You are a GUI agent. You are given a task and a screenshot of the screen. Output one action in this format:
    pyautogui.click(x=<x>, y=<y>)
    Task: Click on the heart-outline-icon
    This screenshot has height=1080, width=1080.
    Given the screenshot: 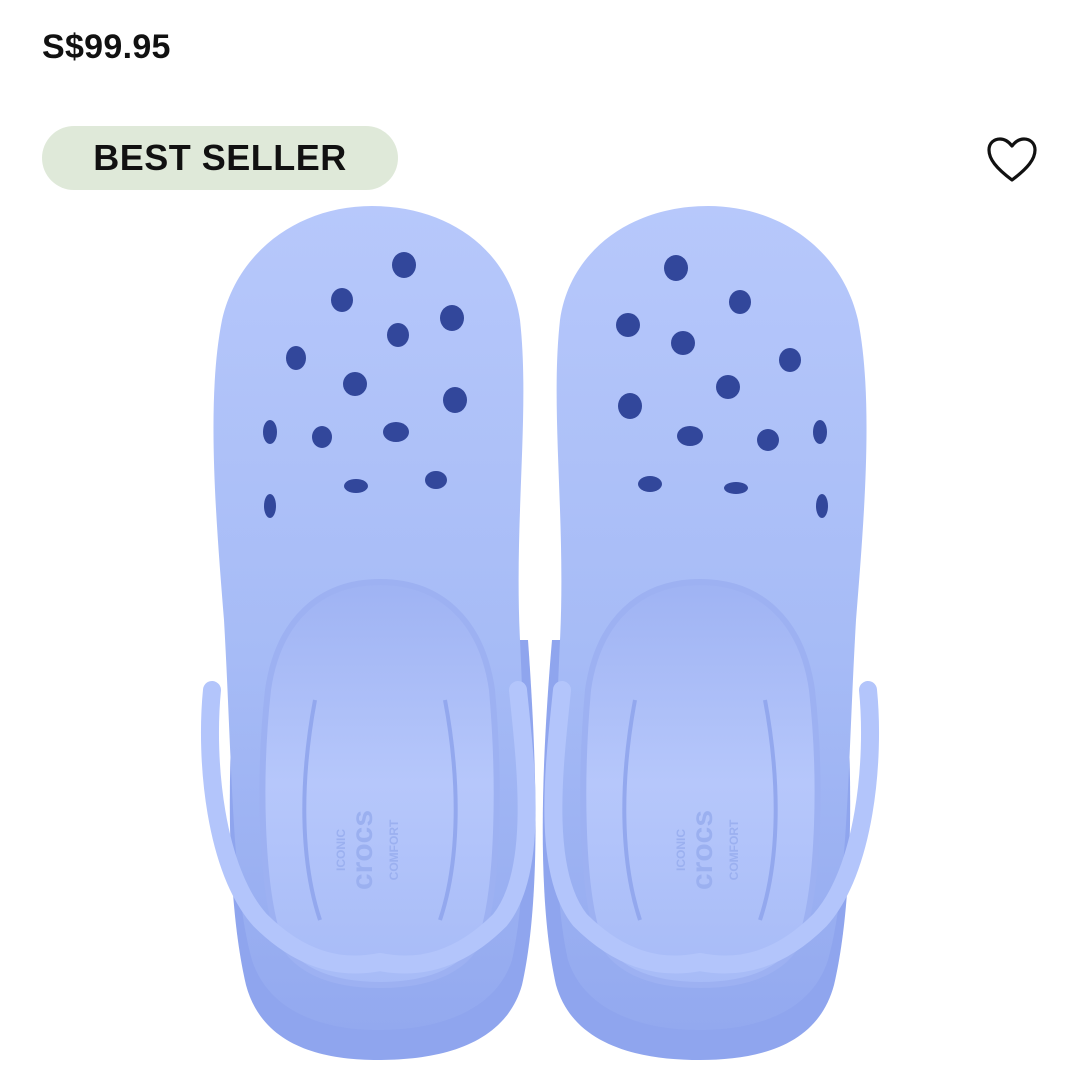 What is the action you would take?
    pyautogui.click(x=1012, y=159)
    